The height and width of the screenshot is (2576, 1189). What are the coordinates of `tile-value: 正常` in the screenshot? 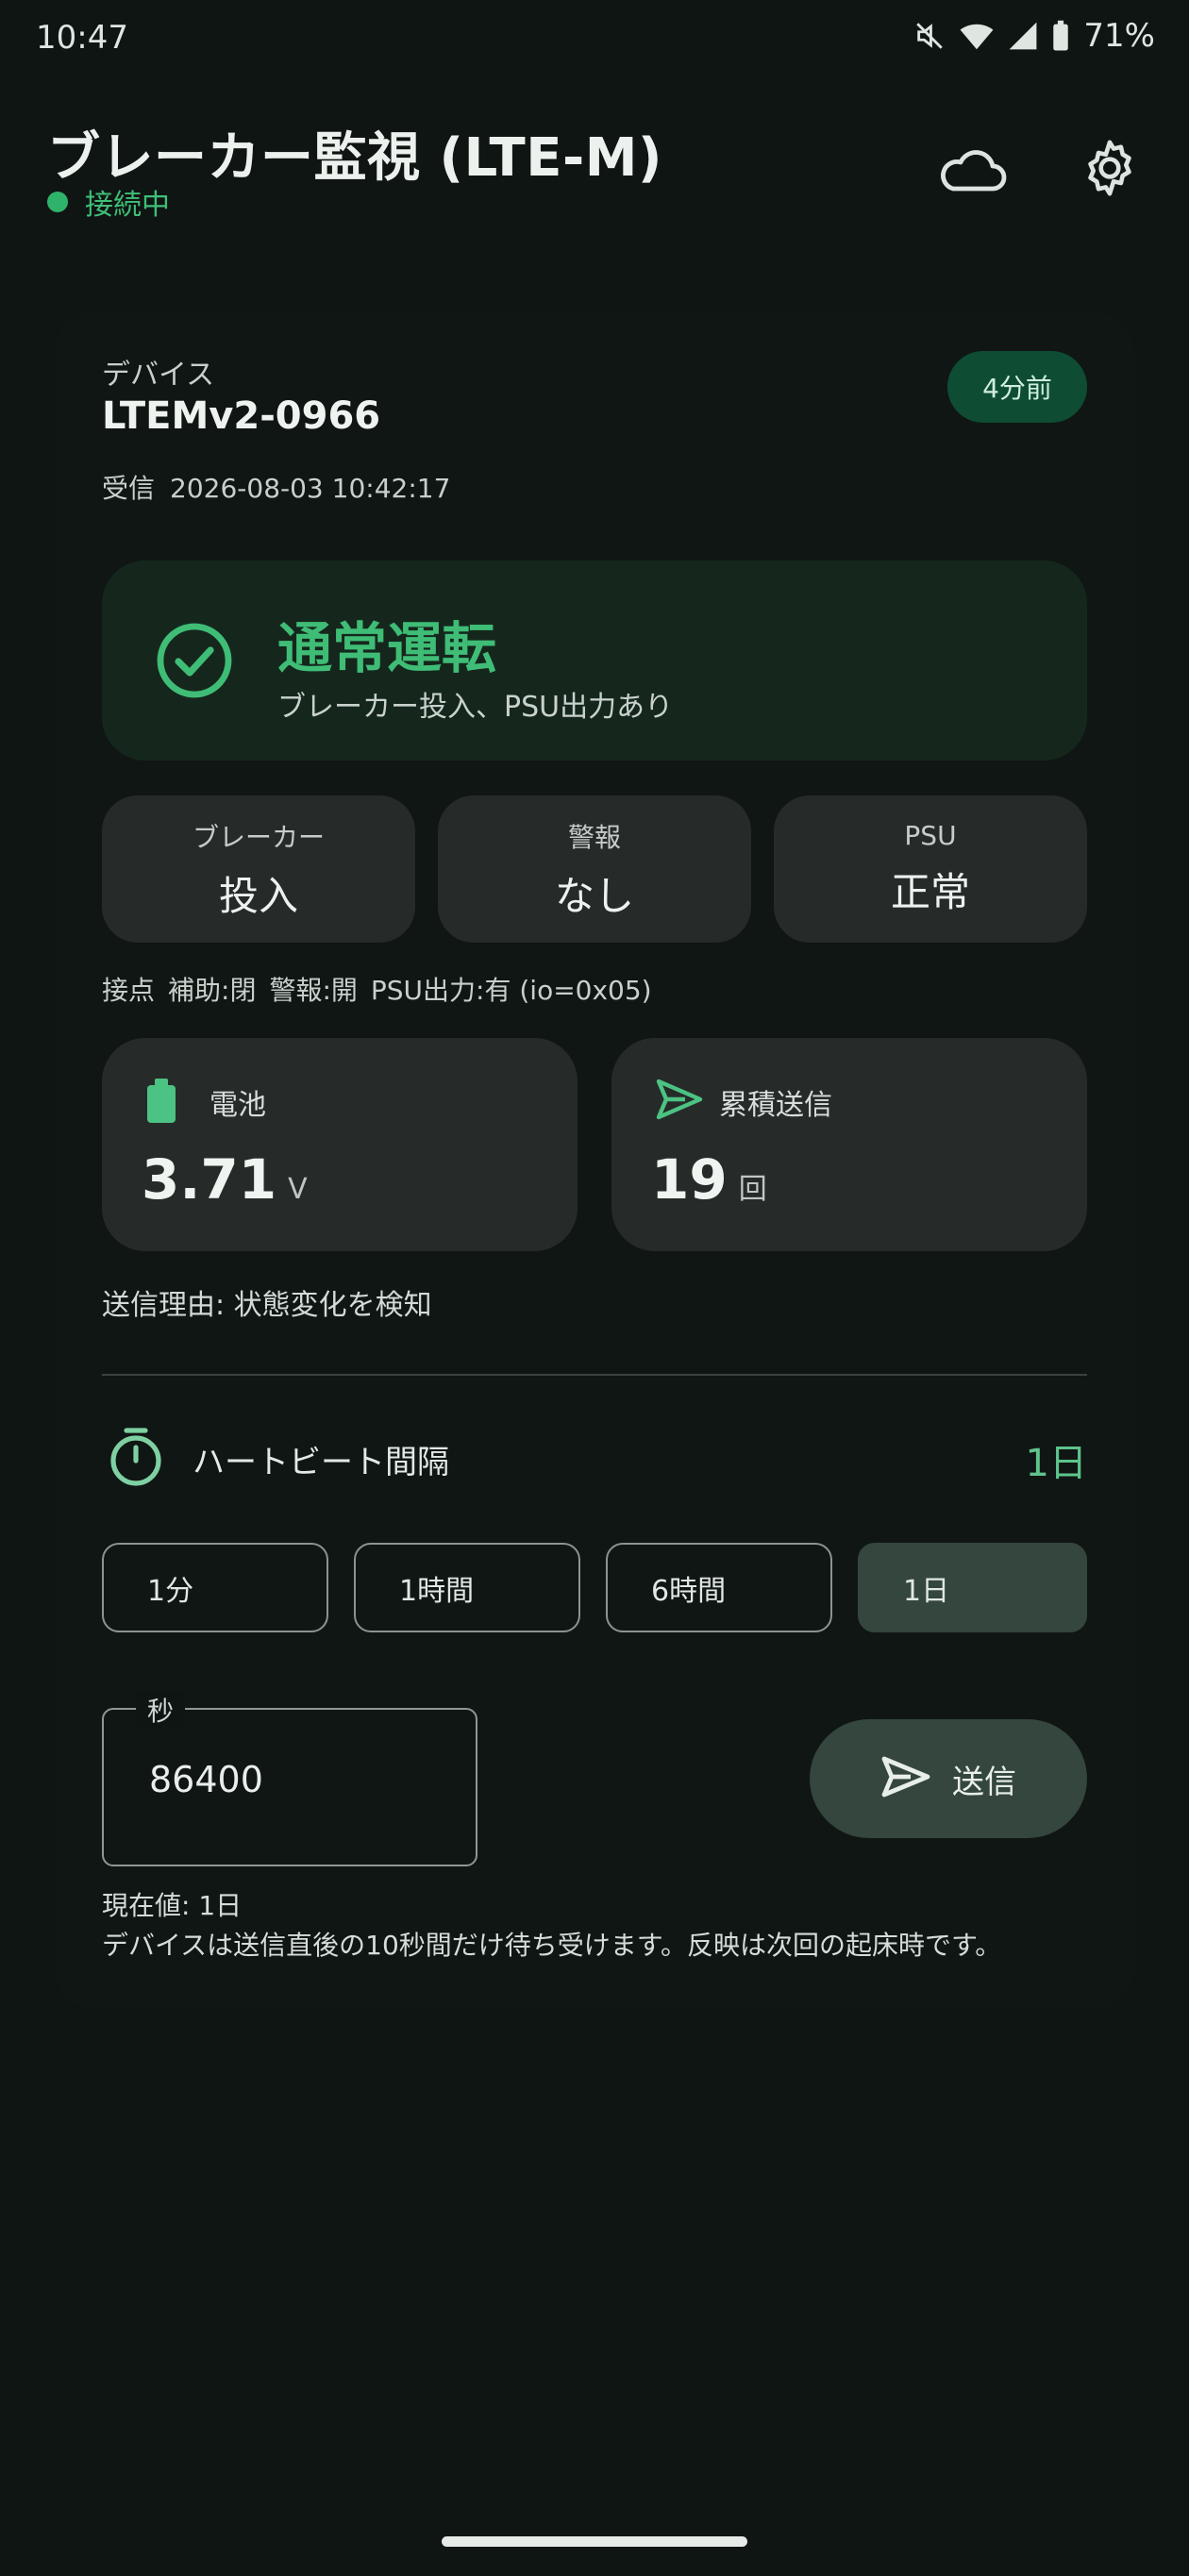 It's located at (930, 892).